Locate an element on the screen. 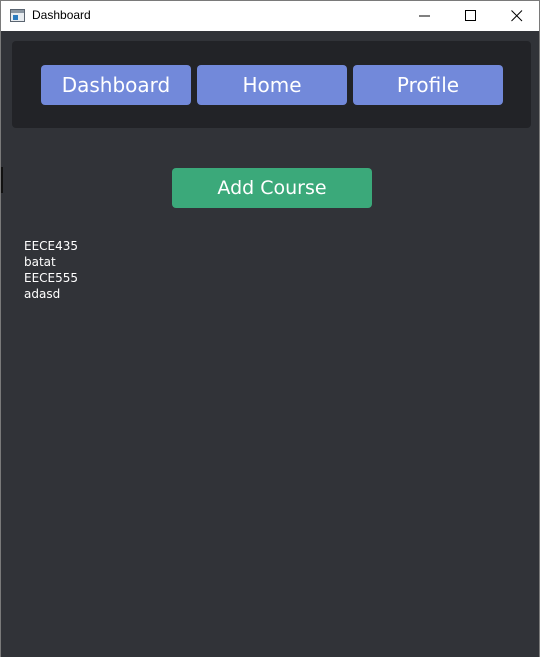 The height and width of the screenshot is (657, 540). dashboard-nav-button: Dashboard is located at coordinates (116, 85).